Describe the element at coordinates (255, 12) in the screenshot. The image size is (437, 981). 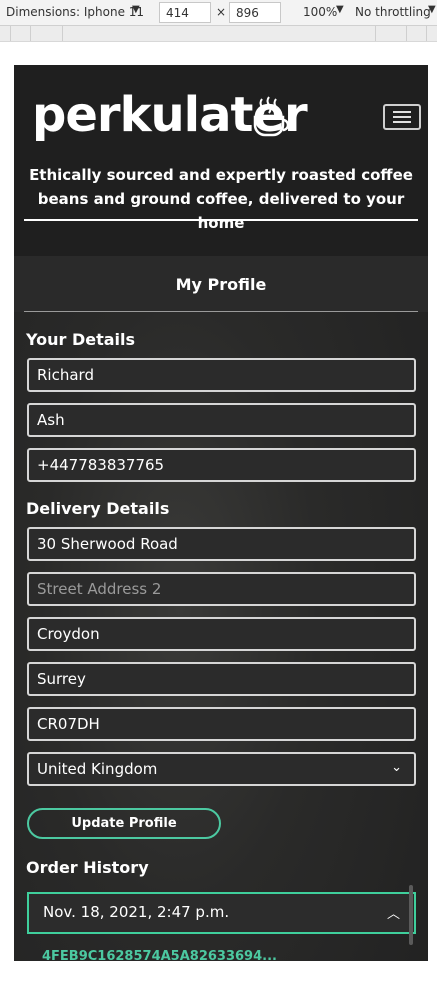
I see `height-input` at that location.